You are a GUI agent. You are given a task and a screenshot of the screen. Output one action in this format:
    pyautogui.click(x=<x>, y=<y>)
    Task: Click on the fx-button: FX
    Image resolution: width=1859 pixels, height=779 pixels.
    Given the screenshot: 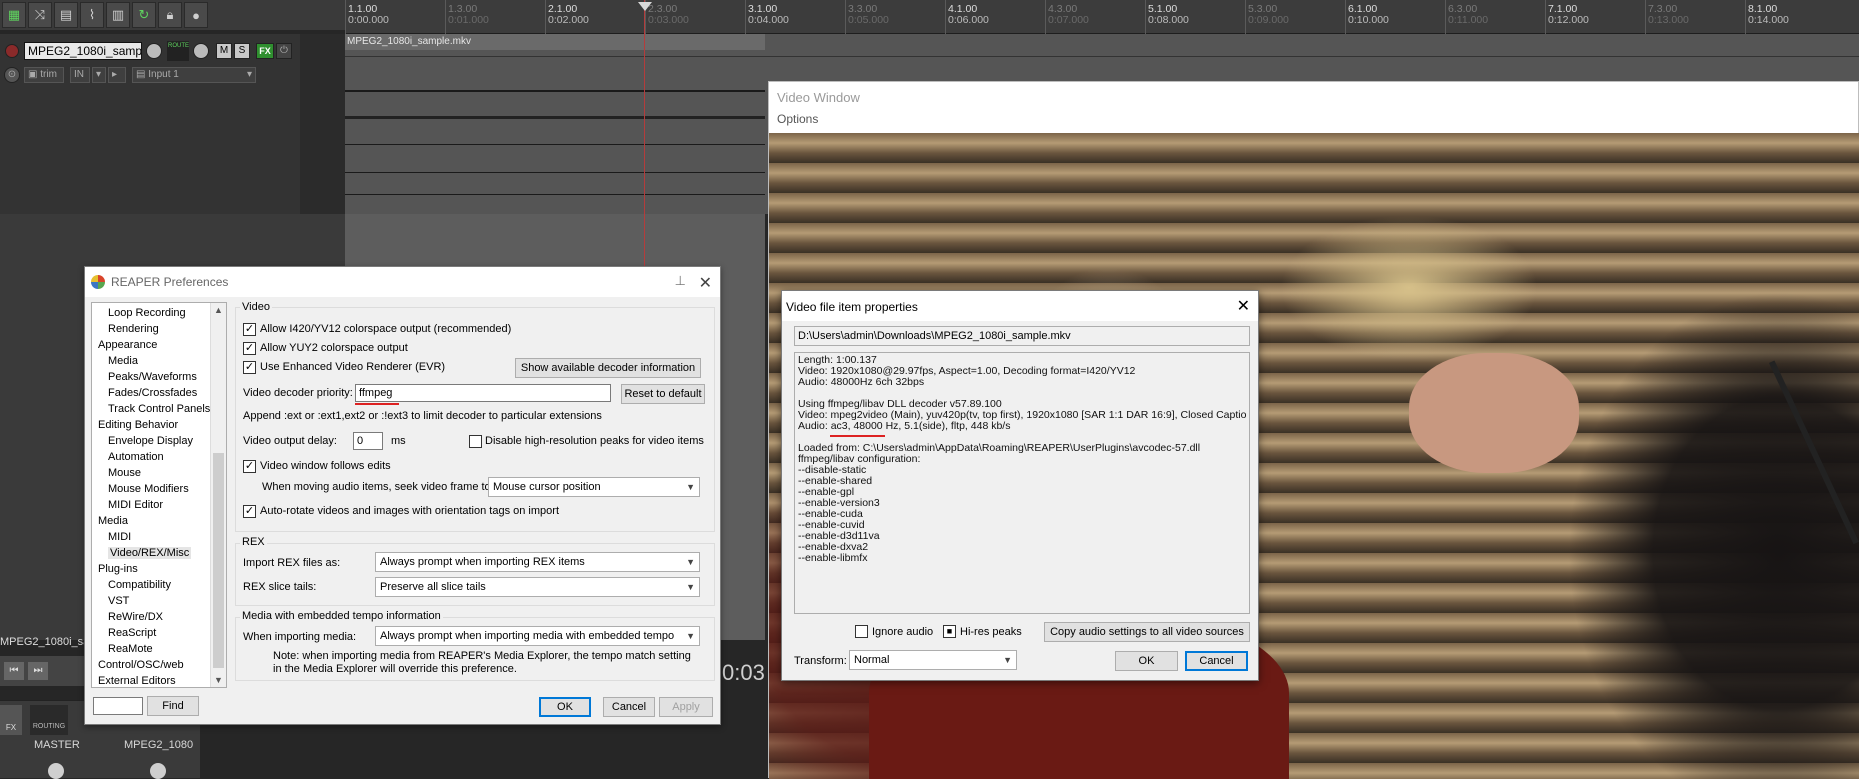 What is the action you would take?
    pyautogui.click(x=265, y=51)
    